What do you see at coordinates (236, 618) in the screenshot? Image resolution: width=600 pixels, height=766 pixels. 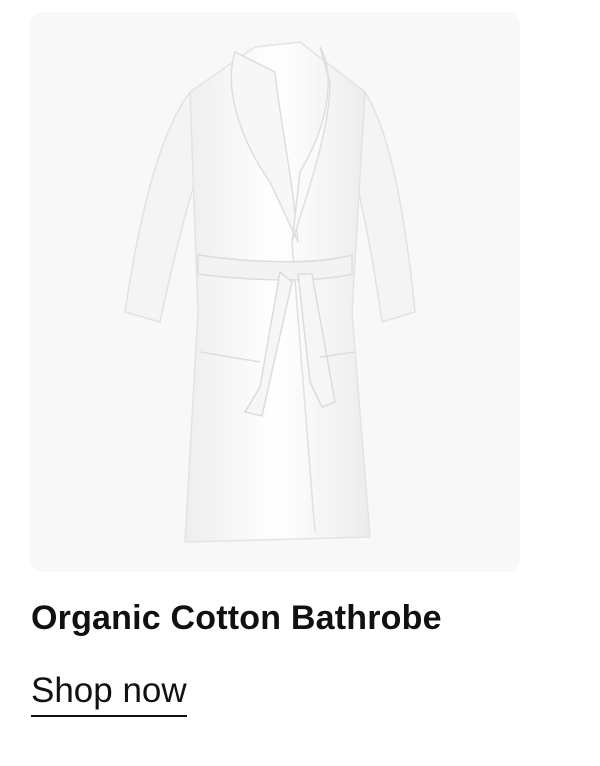 I see `product-title: Organic Cotton Bathrobe` at bounding box center [236, 618].